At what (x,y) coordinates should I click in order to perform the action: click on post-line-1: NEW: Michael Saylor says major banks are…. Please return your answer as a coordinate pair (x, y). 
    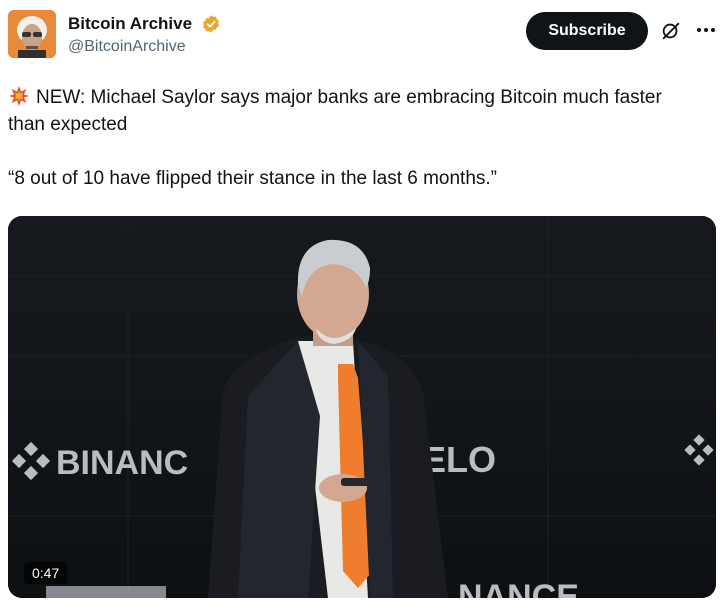
    Looking at the image, I should click on (353, 111).